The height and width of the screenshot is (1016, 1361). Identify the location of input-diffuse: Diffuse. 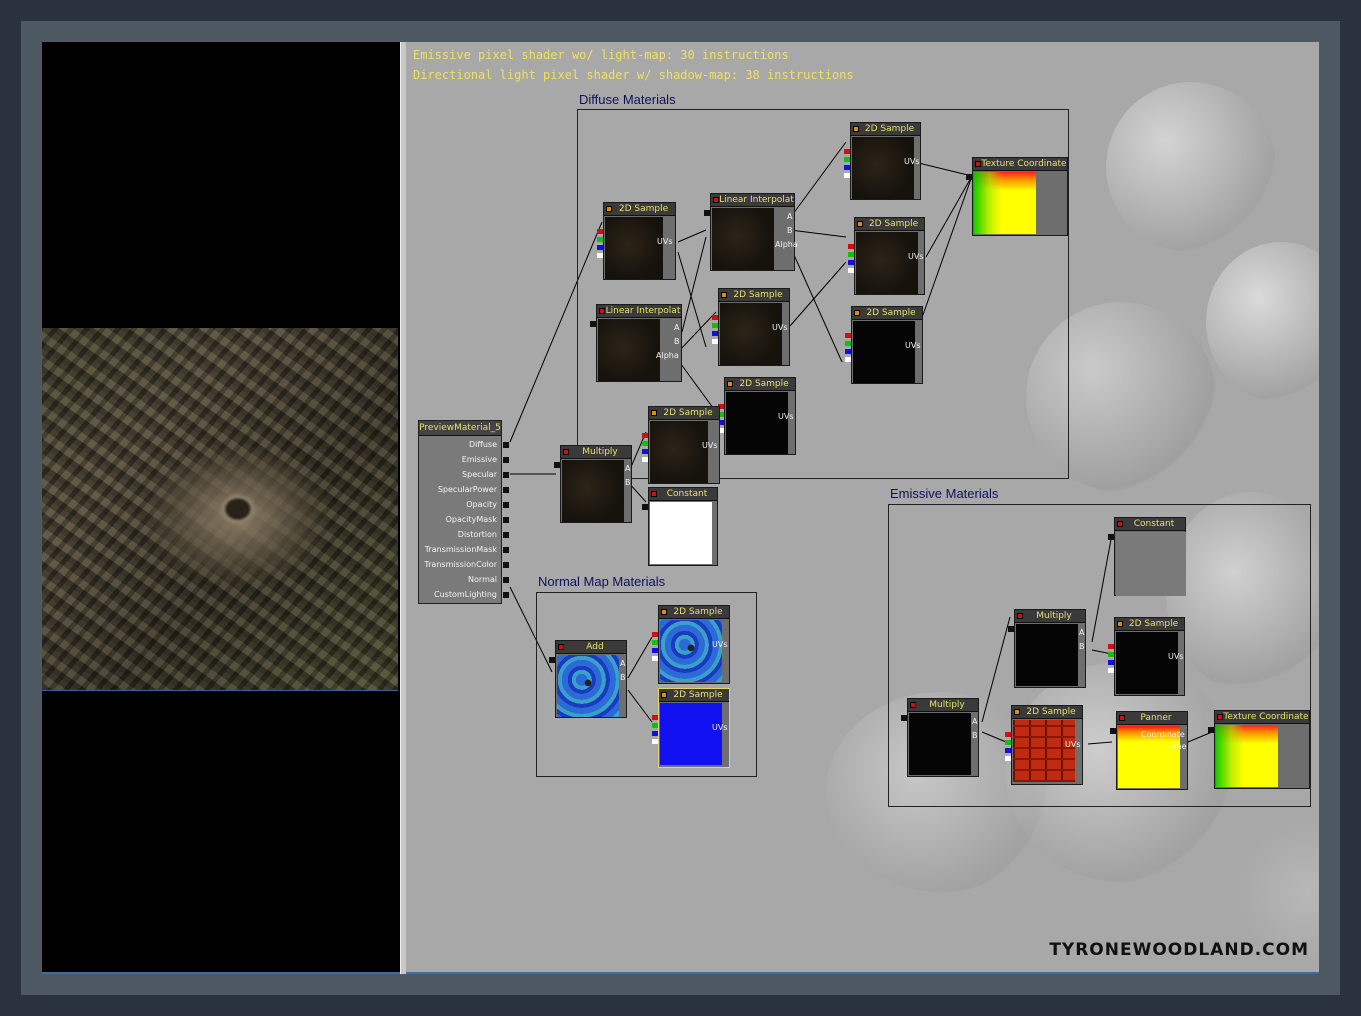
(483, 444).